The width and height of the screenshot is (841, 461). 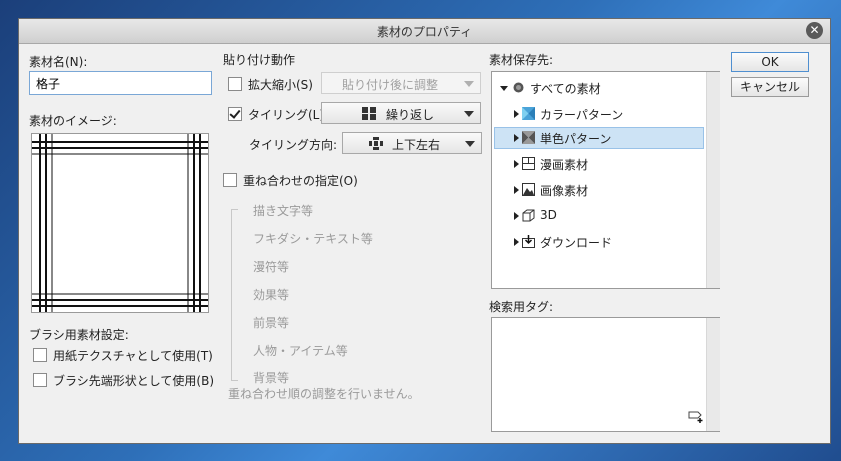 I want to click on cube-icon, so click(x=528, y=215).